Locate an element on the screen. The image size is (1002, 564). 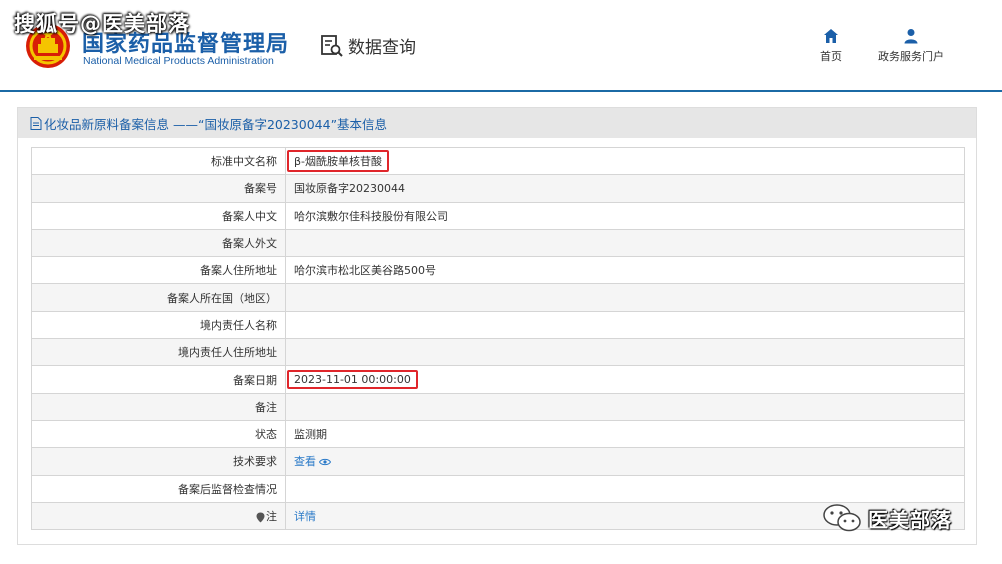
document-icon is located at coordinates (36, 123).